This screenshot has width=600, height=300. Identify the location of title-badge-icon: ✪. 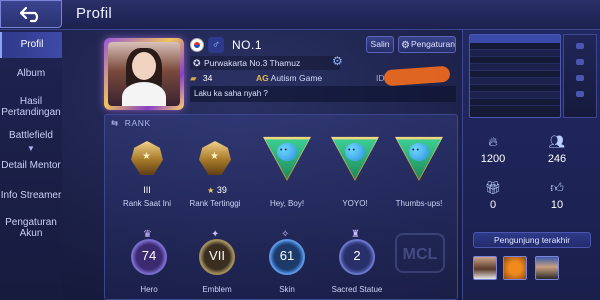
(197, 63).